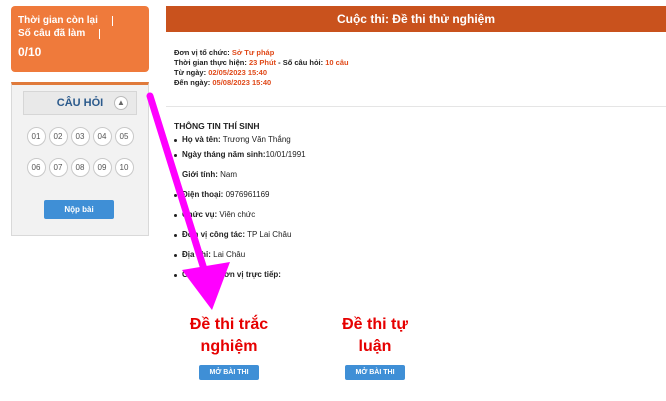 The height and width of the screenshot is (401, 666). I want to click on candidate-label: Địa chỉ:, so click(196, 254).